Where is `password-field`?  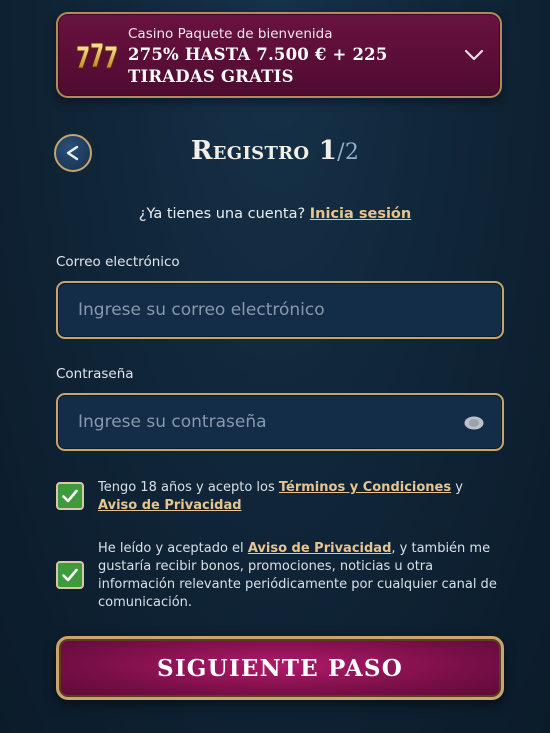
password-field is located at coordinates (280, 422).